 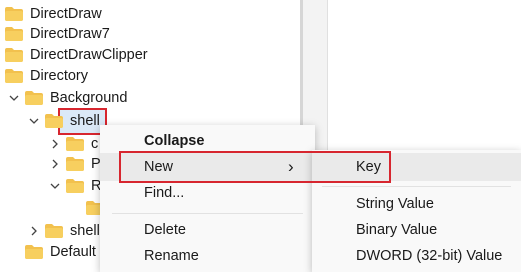 I want to click on tree-item-label: Directory, so click(x=59, y=76).